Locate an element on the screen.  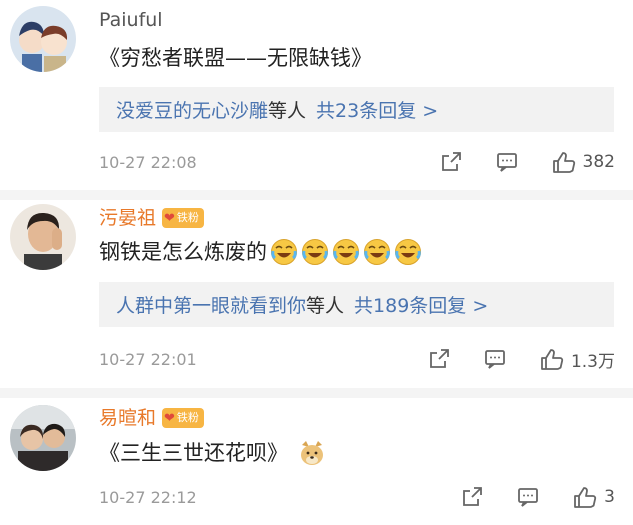
like-count: 1.3万 is located at coordinates (592, 361).